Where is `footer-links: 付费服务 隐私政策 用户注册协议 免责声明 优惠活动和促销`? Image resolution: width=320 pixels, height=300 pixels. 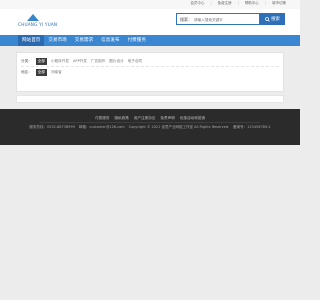 footer-links: 付费服务 隐私政策 用户注册协议 免责声明 优惠活动和促销 is located at coordinates (150, 118).